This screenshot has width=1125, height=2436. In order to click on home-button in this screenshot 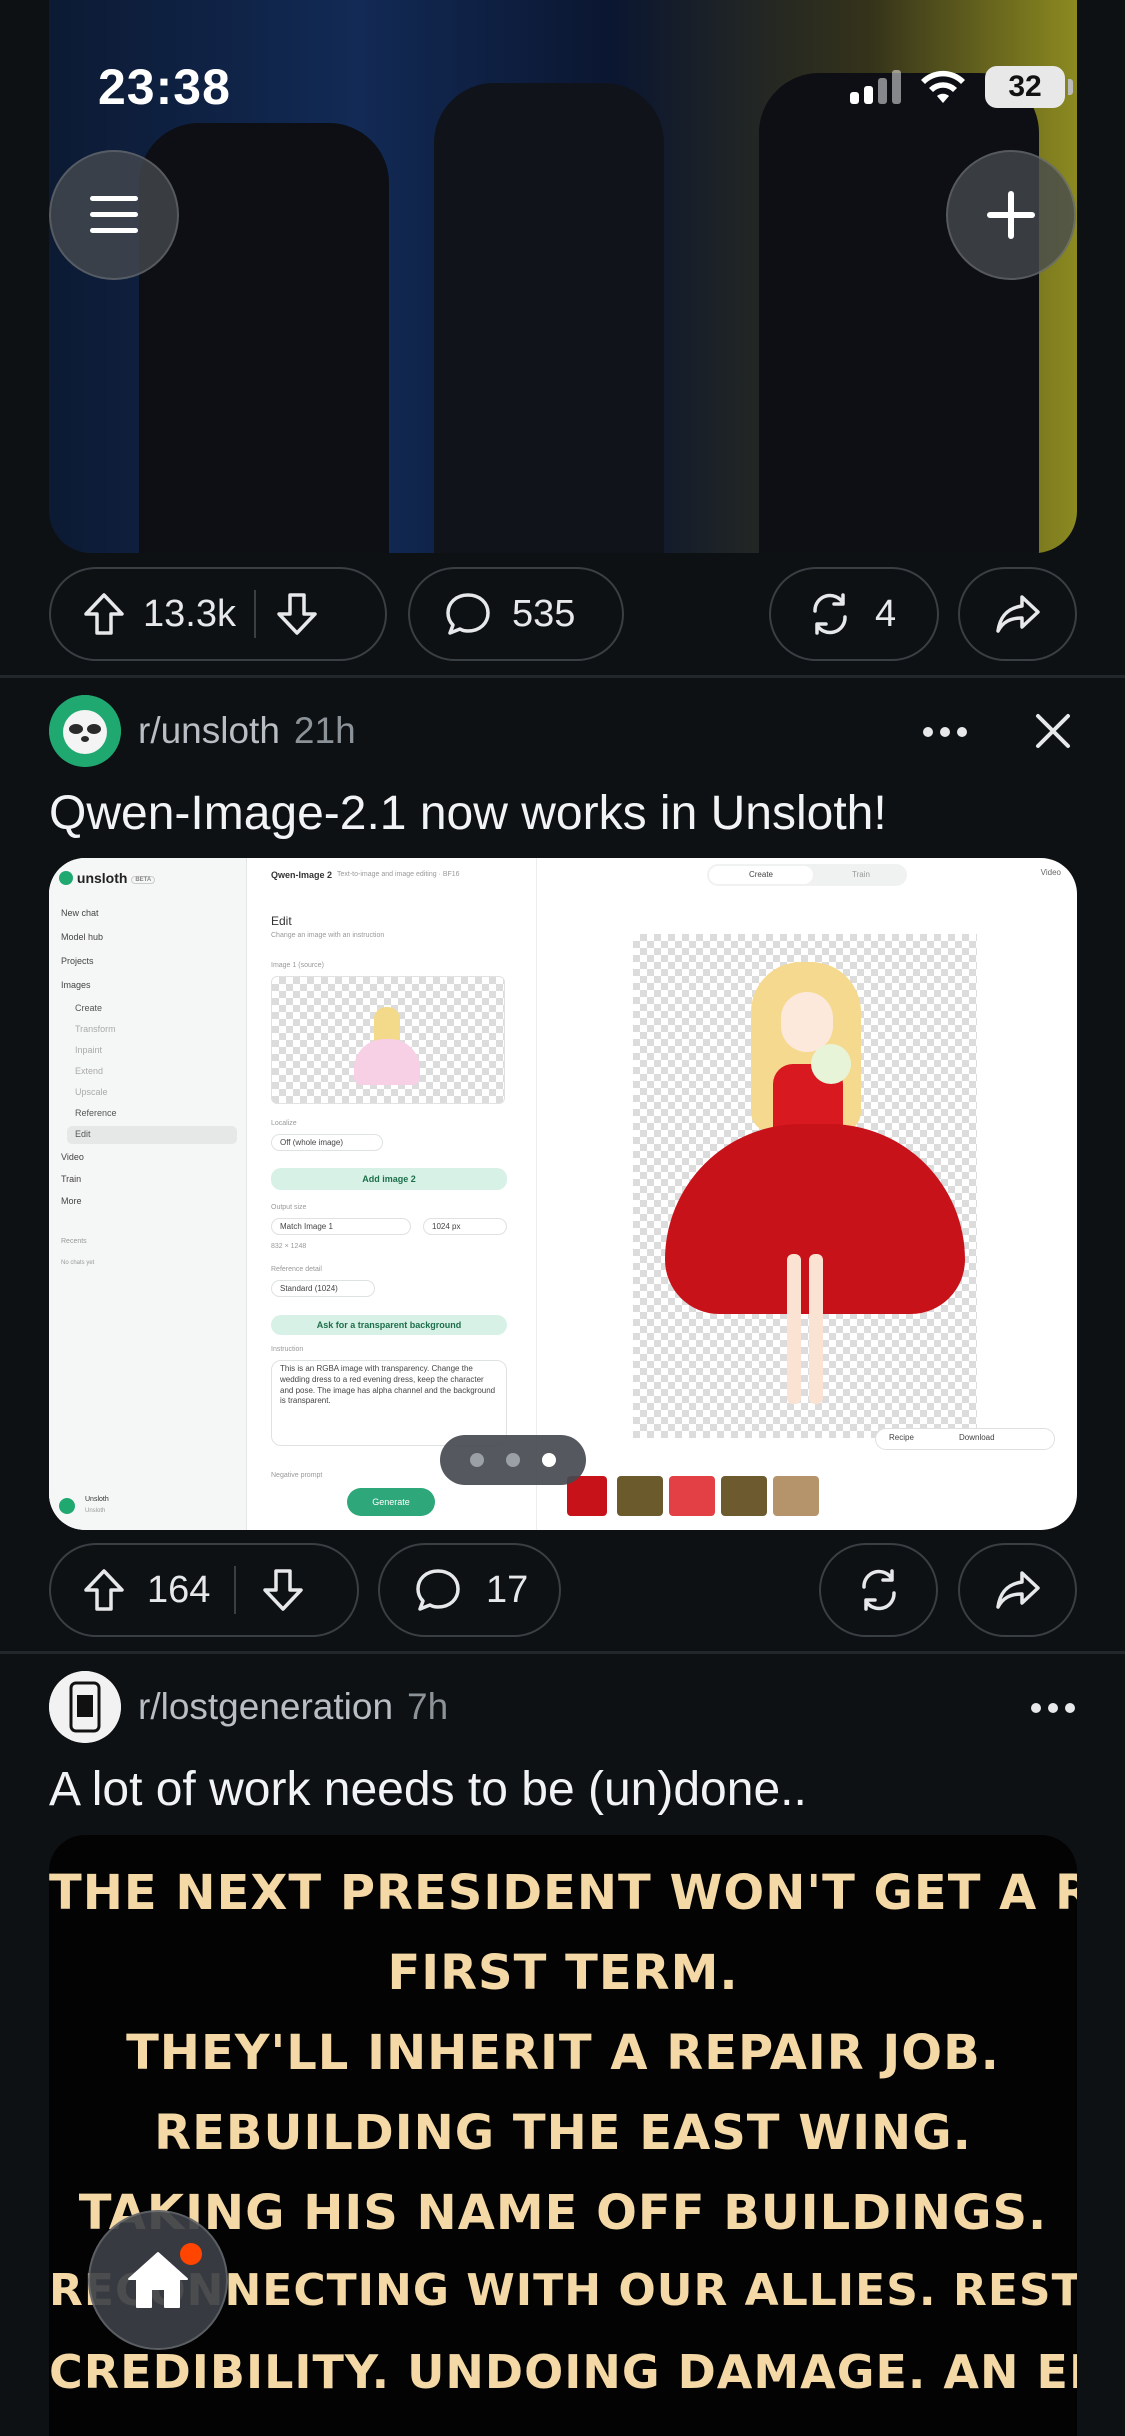, I will do `click(158, 2280)`.